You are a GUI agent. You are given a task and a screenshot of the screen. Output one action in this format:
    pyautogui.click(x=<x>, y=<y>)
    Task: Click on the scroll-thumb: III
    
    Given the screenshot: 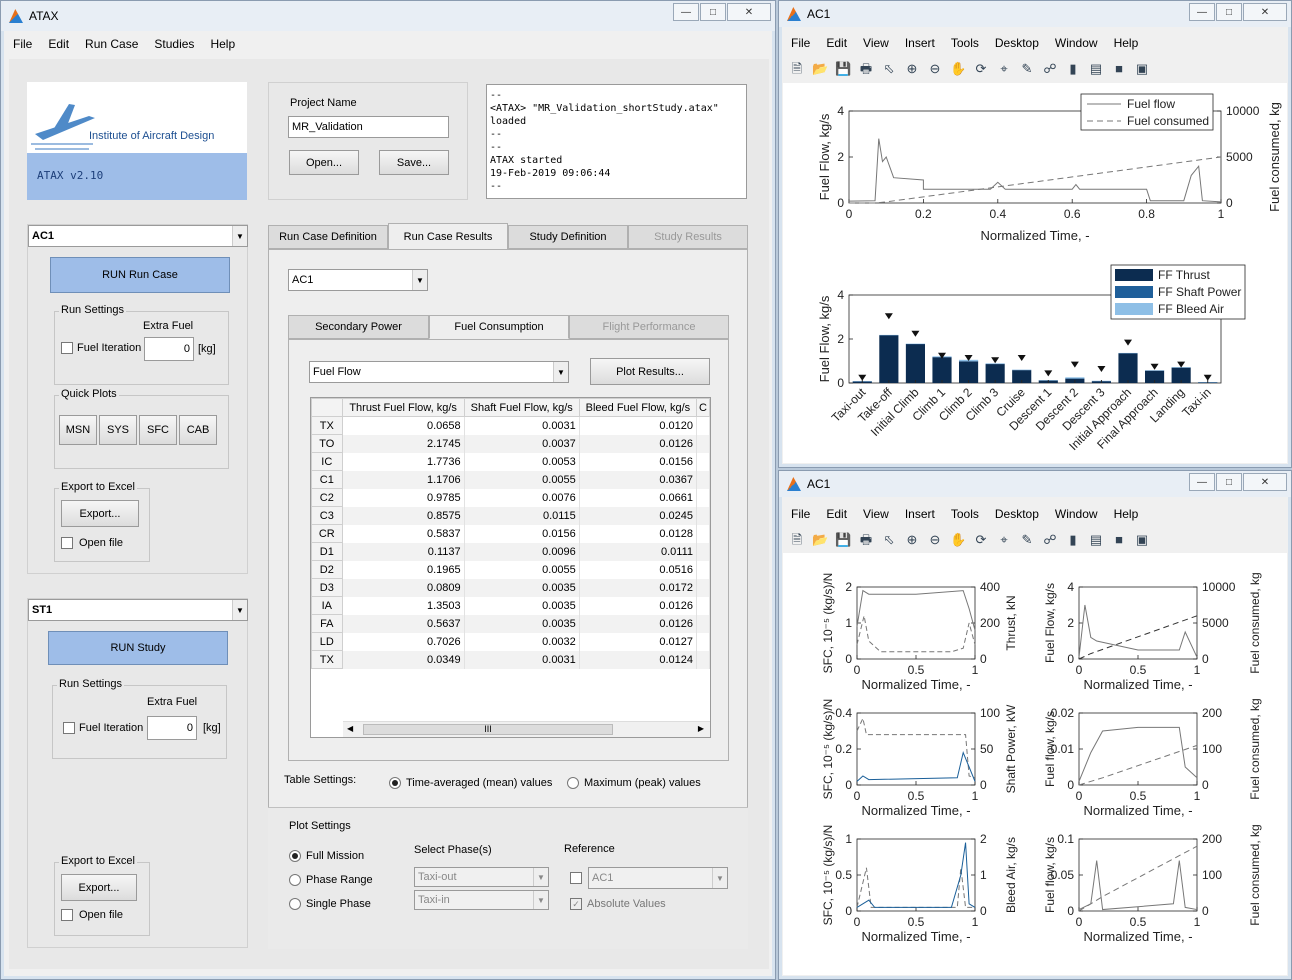 What is the action you would take?
    pyautogui.click(x=488, y=729)
    